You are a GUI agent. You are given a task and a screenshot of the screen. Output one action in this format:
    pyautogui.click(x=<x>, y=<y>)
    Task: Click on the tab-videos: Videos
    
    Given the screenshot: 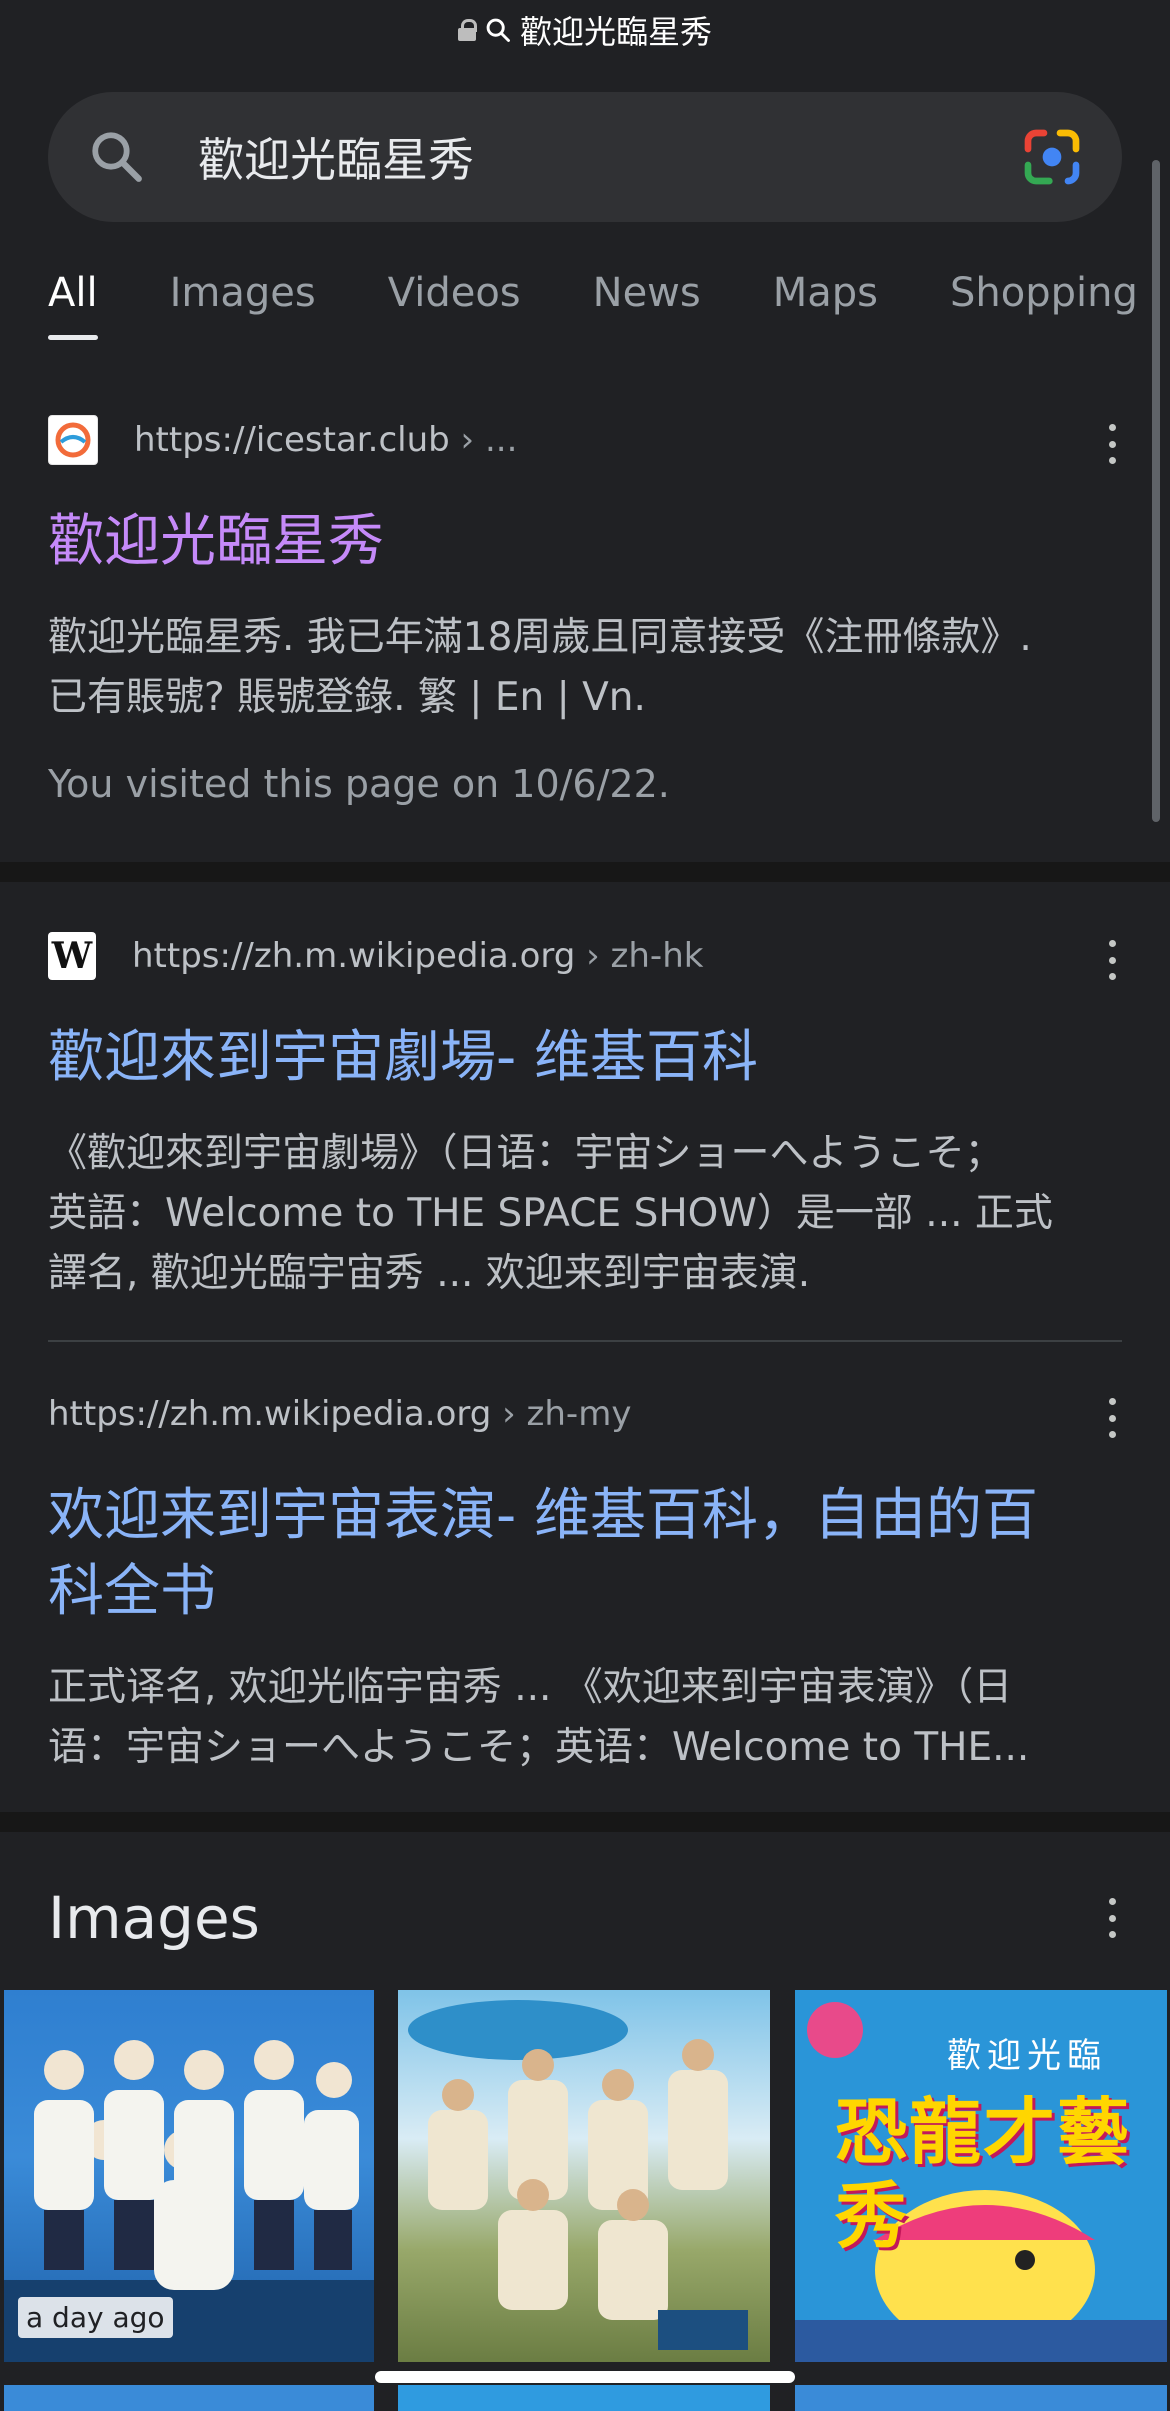 What is the action you would take?
    pyautogui.click(x=454, y=305)
    